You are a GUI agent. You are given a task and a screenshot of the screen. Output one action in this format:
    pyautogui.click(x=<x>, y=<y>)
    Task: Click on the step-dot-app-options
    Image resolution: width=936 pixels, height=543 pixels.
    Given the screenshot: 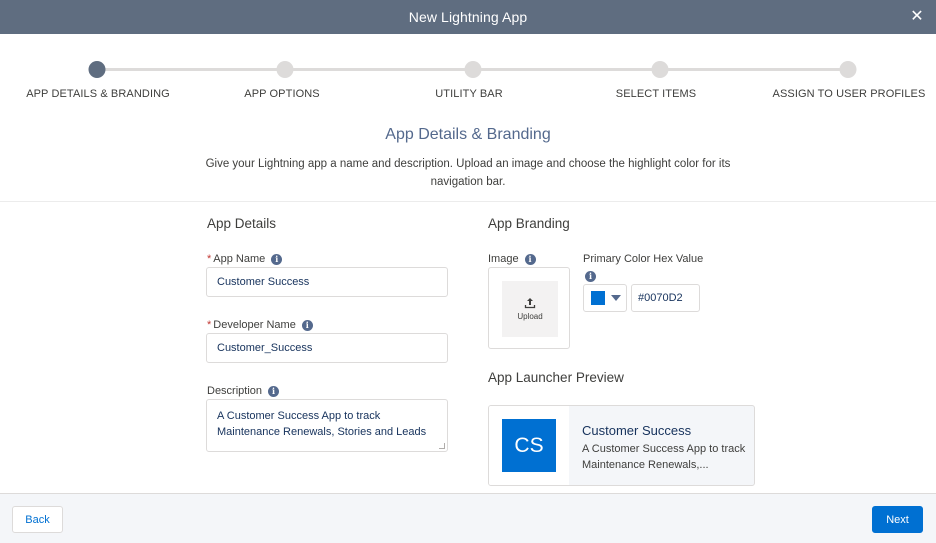 What is the action you would take?
    pyautogui.click(x=285, y=69)
    